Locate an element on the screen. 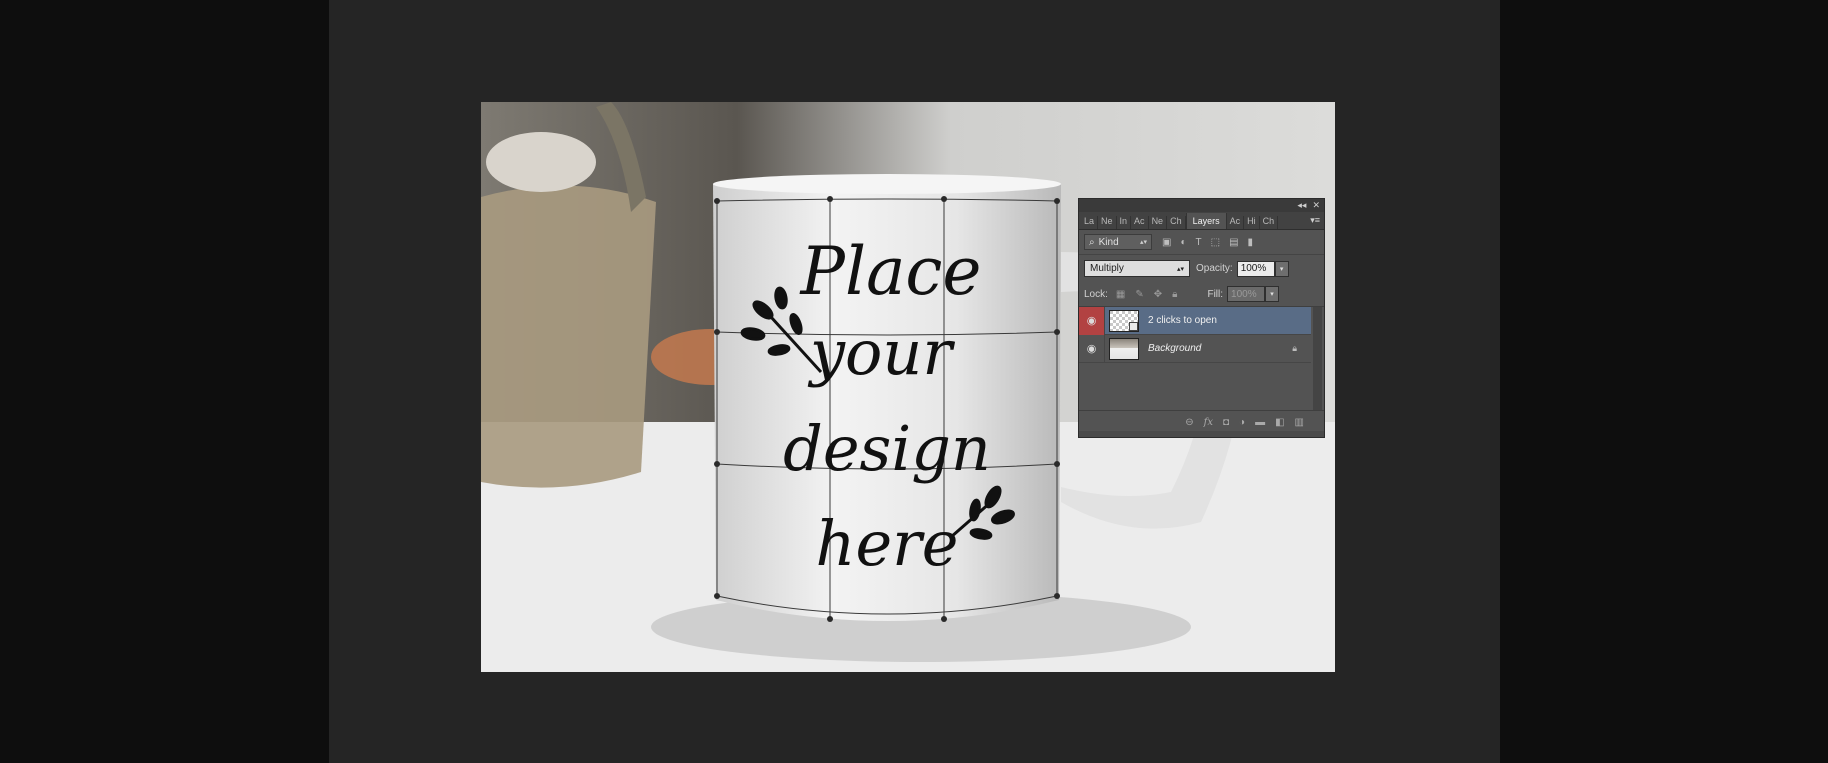 The height and width of the screenshot is (763, 1828). shape-filter-icon: ⬚ is located at coordinates (1215, 242).